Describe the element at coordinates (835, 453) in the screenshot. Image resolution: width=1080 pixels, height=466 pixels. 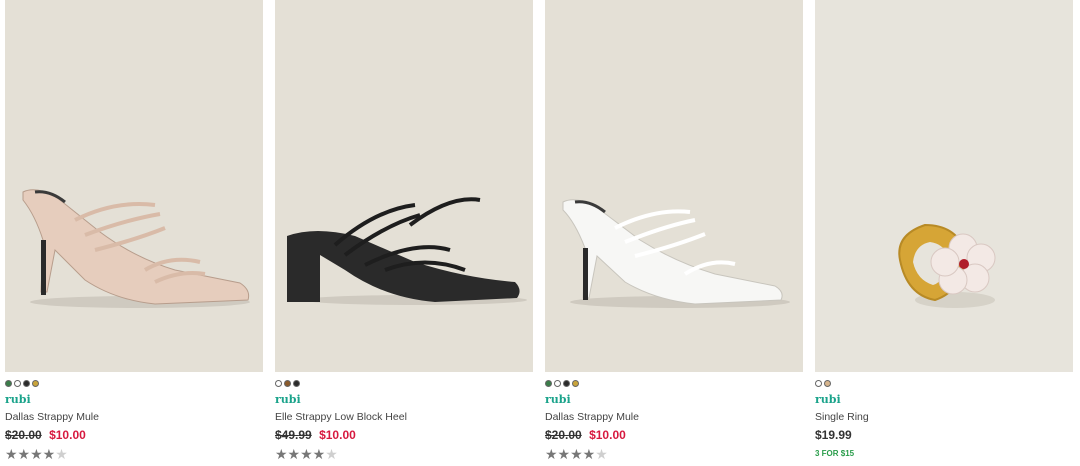
I see `promo-badge: 3 FOR $15` at that location.